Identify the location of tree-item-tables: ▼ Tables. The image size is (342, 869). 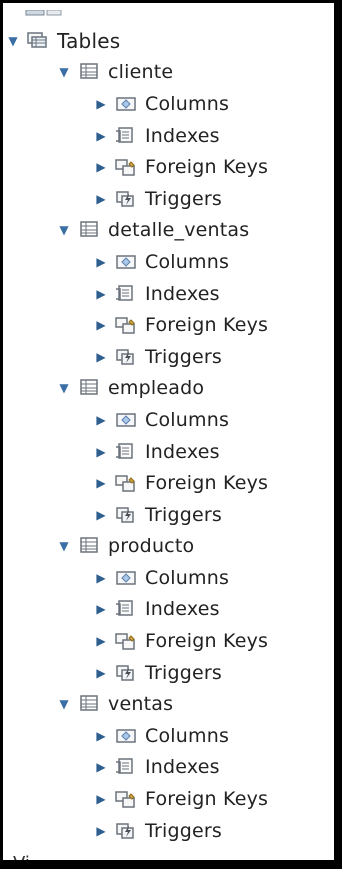
(168, 41).